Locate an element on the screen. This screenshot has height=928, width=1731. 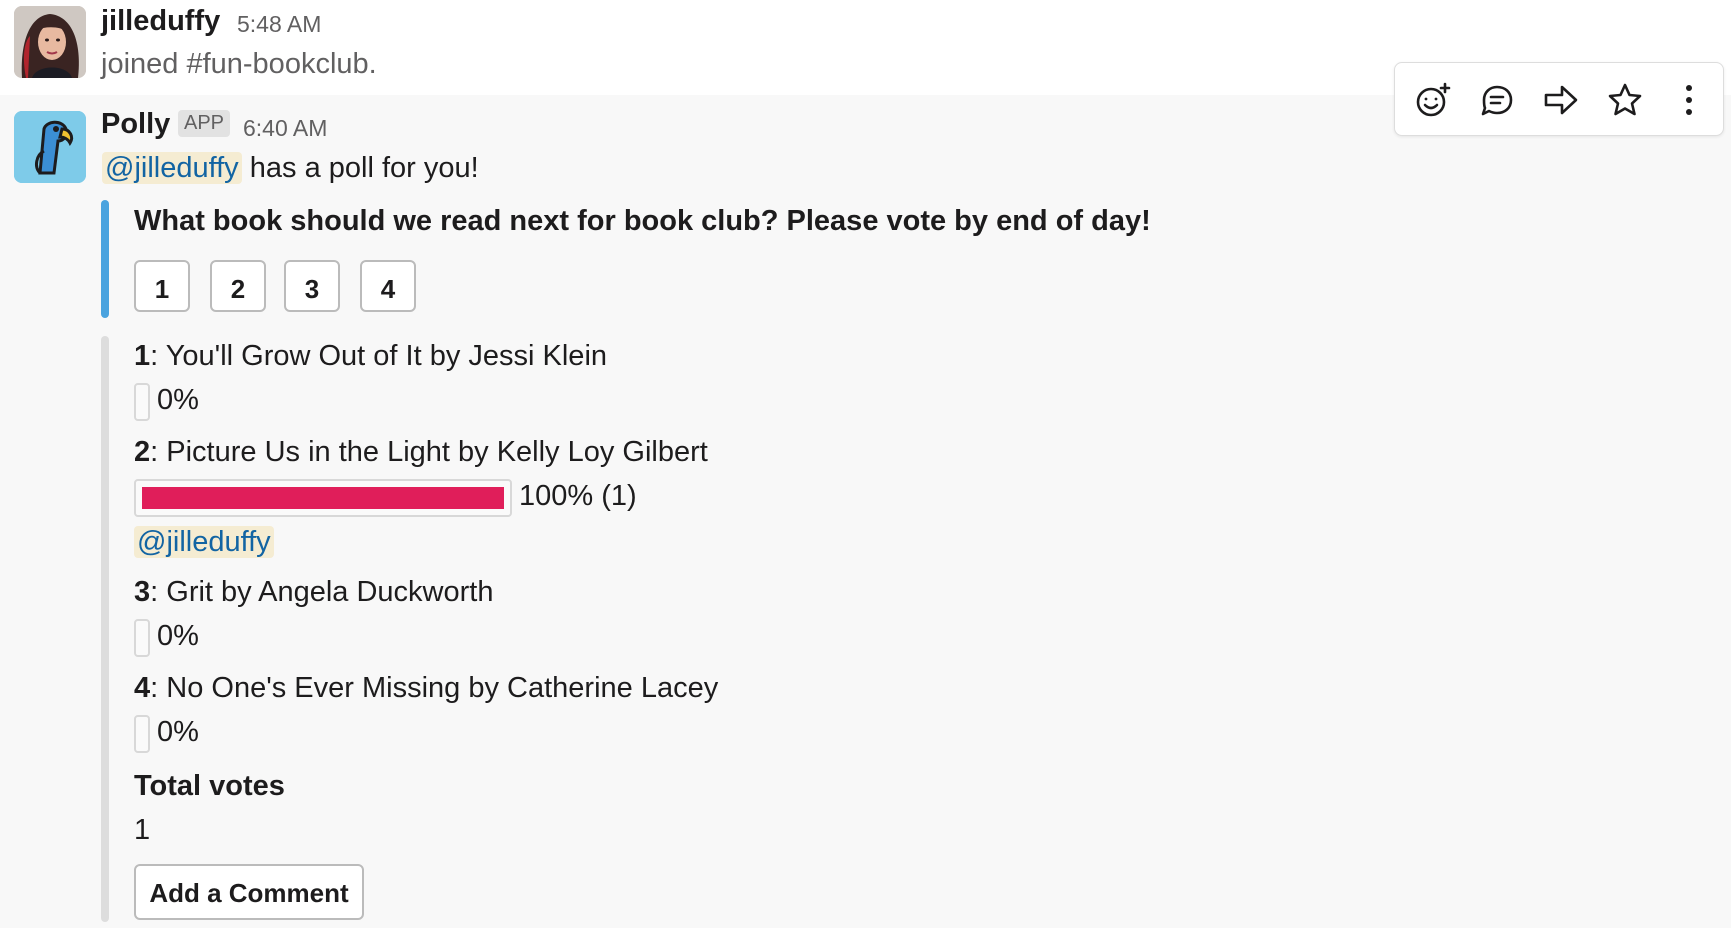
total-votes-value: 1 is located at coordinates (142, 830).